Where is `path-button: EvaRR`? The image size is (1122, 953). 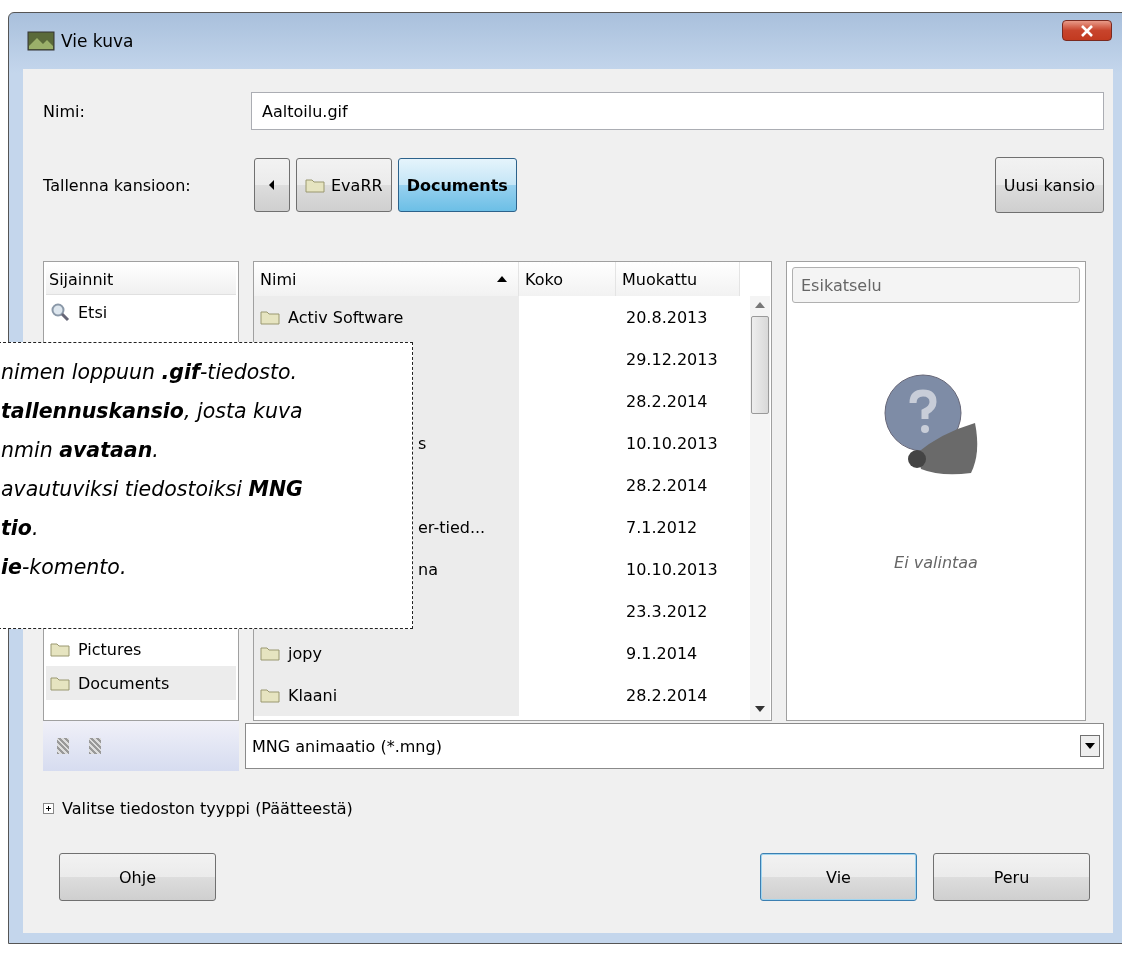 path-button: EvaRR is located at coordinates (344, 185).